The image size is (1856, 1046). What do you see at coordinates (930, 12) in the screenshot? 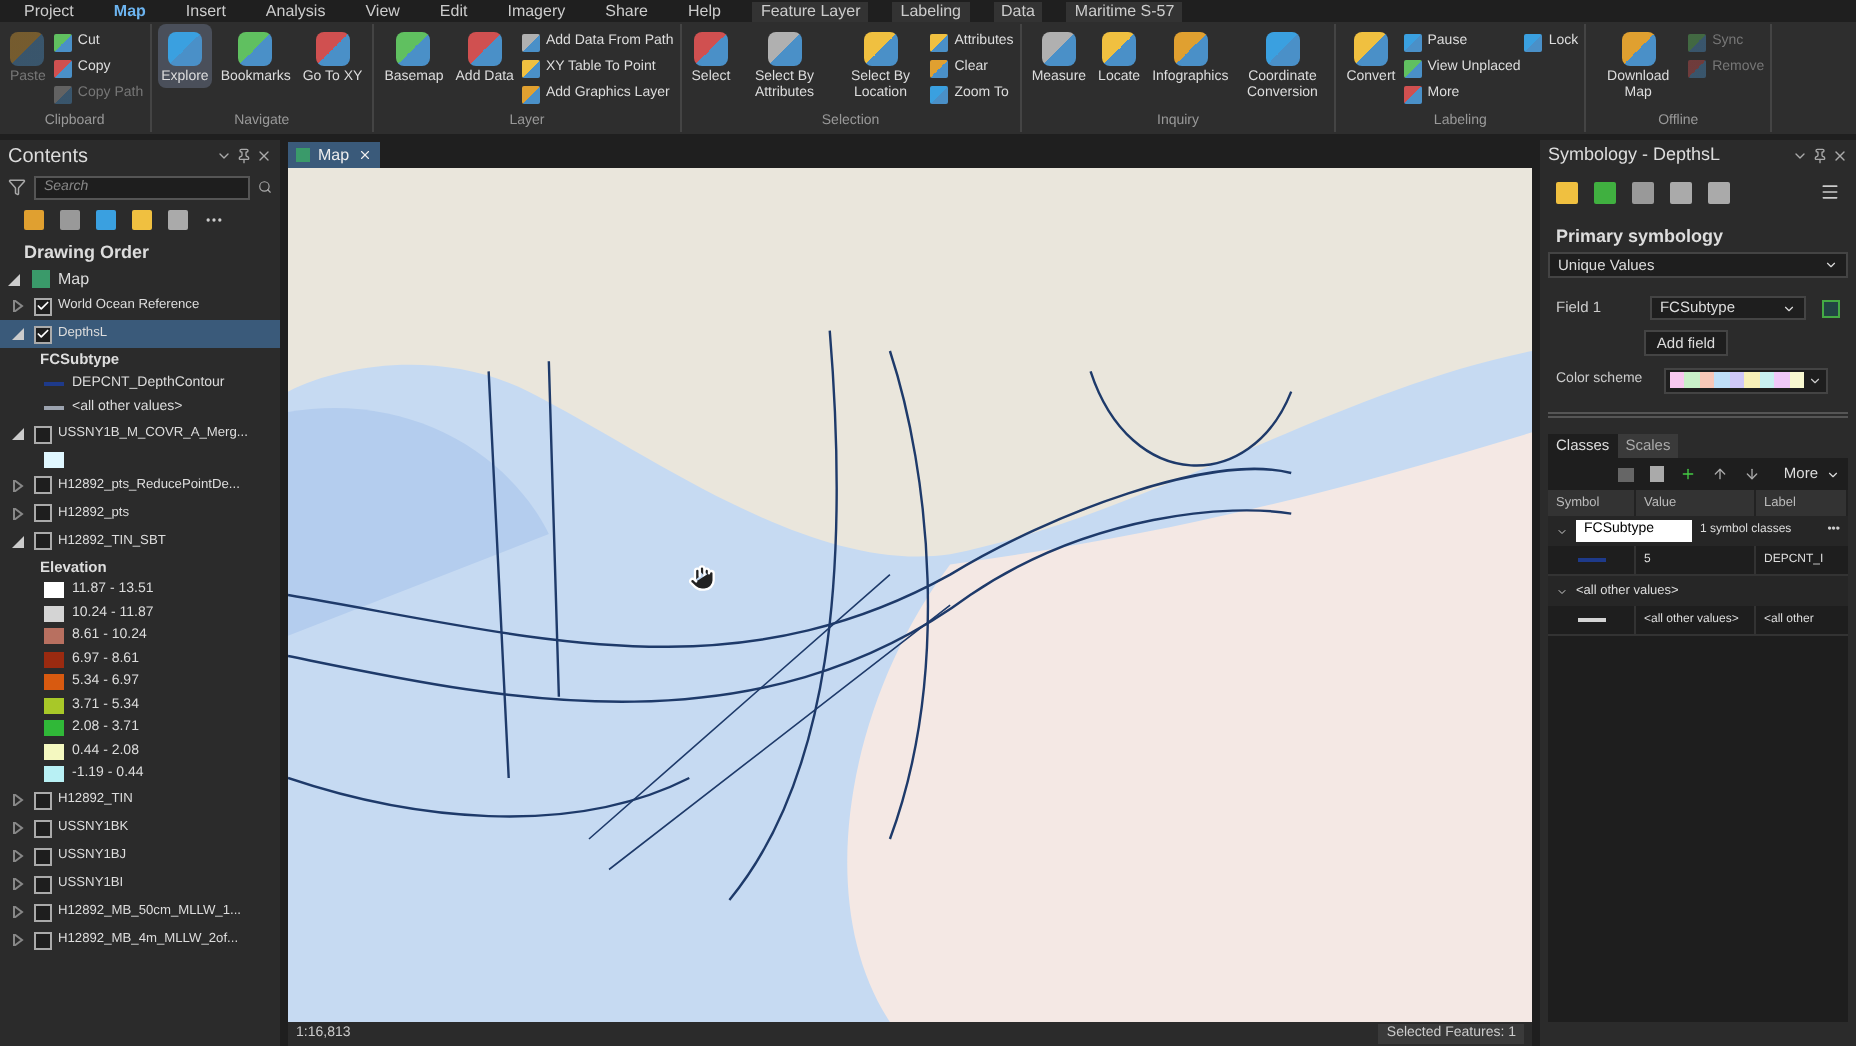
I see `ribbon-tab: Labeling` at bounding box center [930, 12].